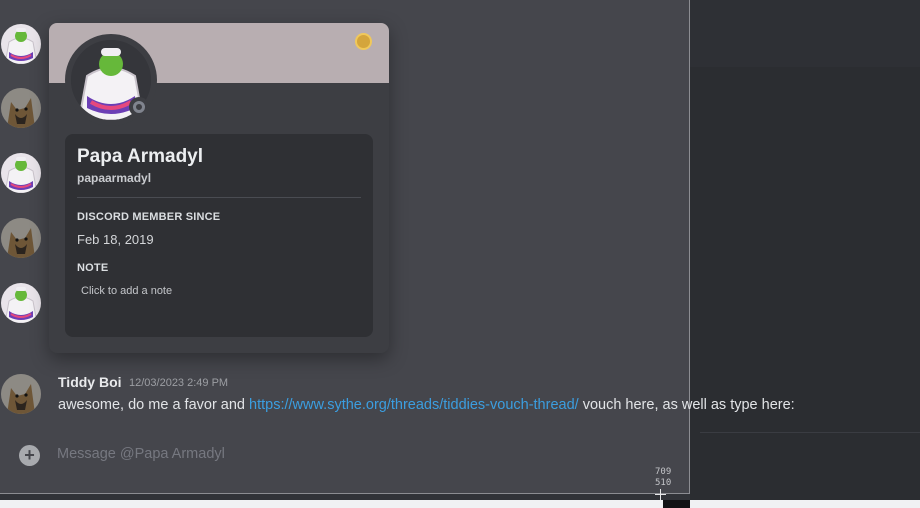 Image resolution: width=920 pixels, height=508 pixels. I want to click on nitro-badge-icon, so click(363, 41).